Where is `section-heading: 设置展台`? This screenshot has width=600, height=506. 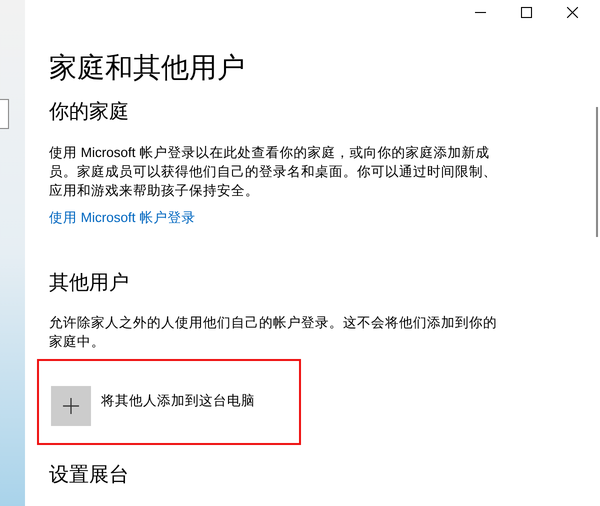
section-heading: 设置展台 is located at coordinates (89, 475).